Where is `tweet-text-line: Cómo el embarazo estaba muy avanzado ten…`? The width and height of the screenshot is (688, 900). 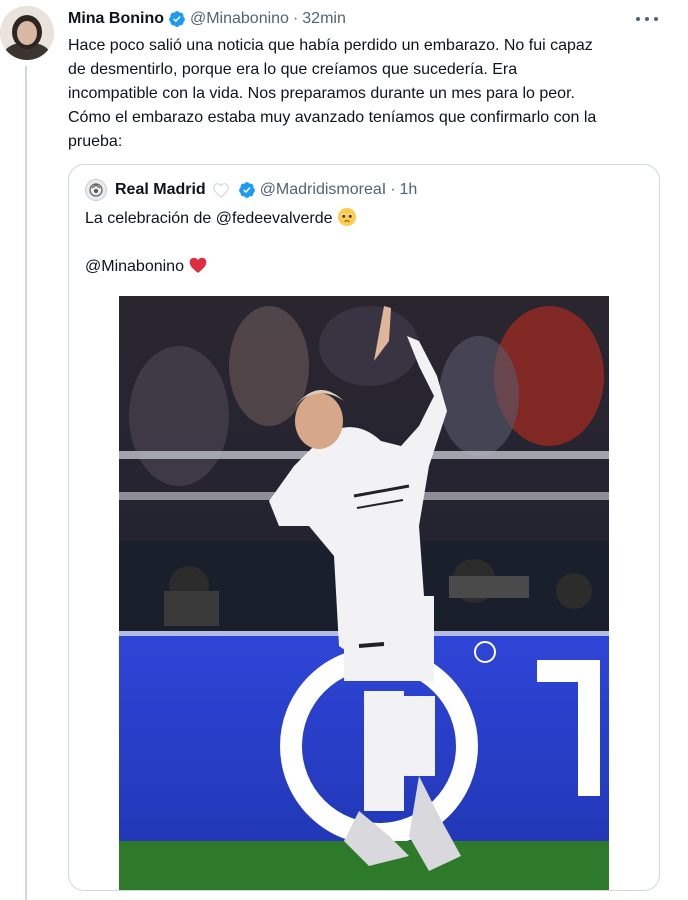
tweet-text-line: Cómo el embarazo estaba muy avanzado ten… is located at coordinates (332, 117).